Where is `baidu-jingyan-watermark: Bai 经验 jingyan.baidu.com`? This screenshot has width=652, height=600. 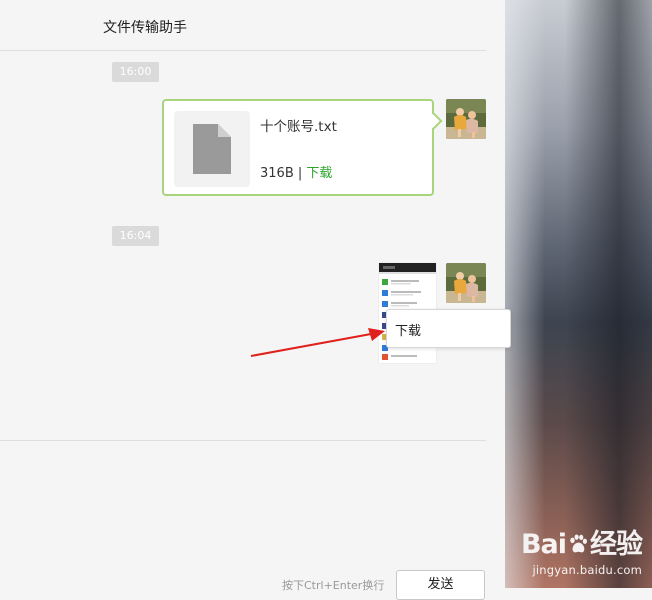
baidu-jingyan-watermark: Bai 经验 jingyan.baidu.com is located at coordinates (567, 552).